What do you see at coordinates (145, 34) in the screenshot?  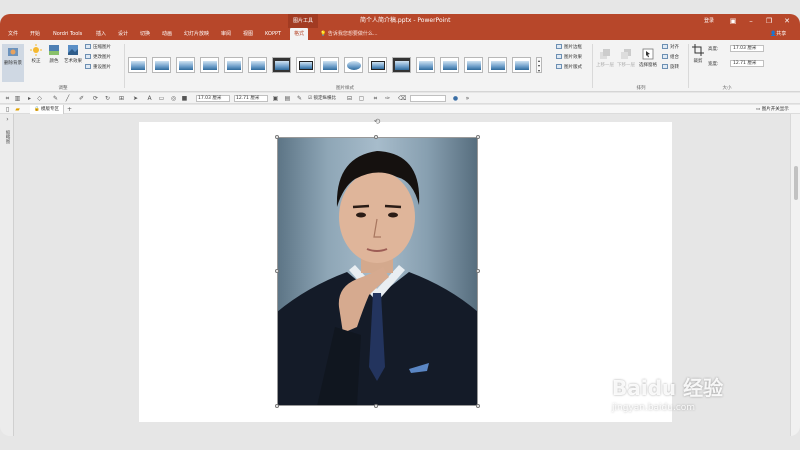 I see `tab-transitions: 切换` at bounding box center [145, 34].